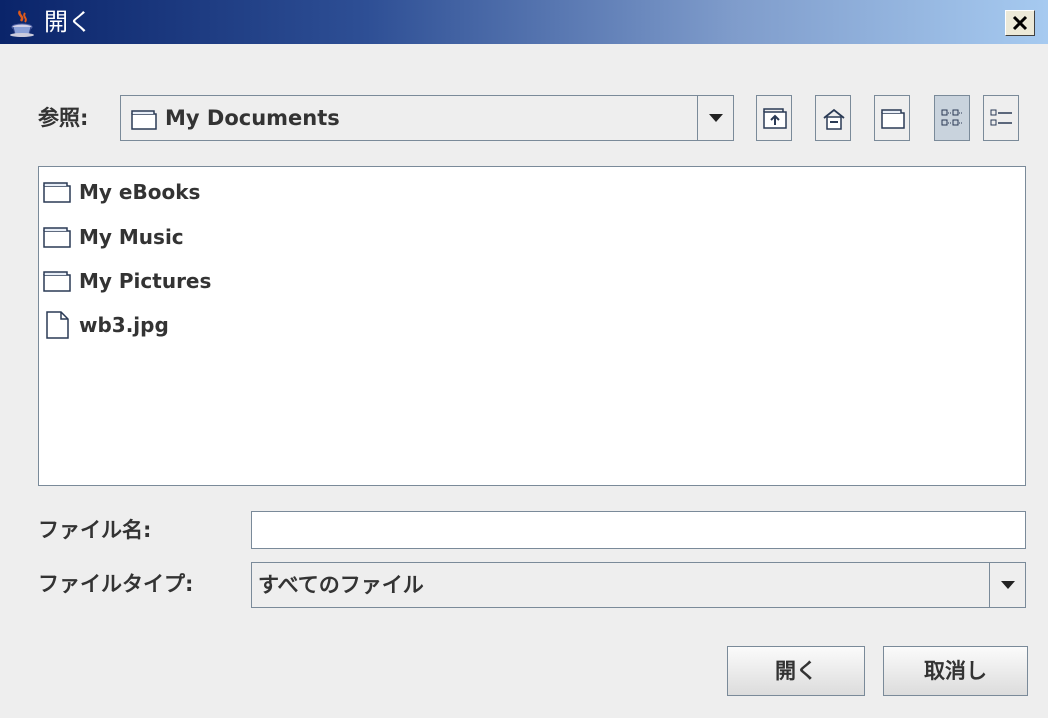 This screenshot has height=718, width=1048. What do you see at coordinates (63, 118) in the screenshot?
I see `look-in-label: 参照:` at bounding box center [63, 118].